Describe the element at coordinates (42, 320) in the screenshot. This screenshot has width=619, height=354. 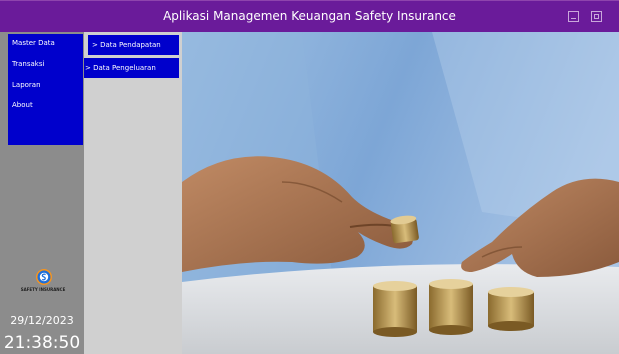
I see `current-date: 29/12/2023` at that location.